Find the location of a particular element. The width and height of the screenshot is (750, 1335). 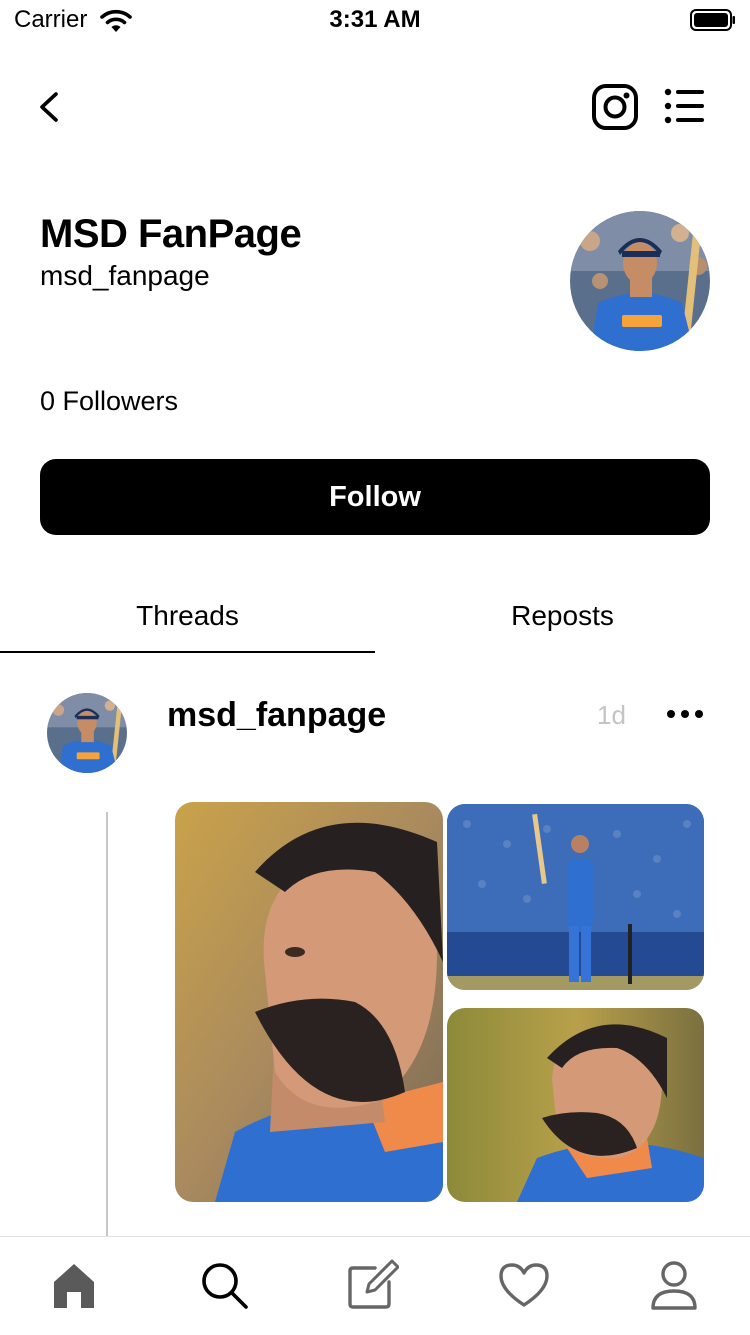

compose-icon is located at coordinates (372, 1285).